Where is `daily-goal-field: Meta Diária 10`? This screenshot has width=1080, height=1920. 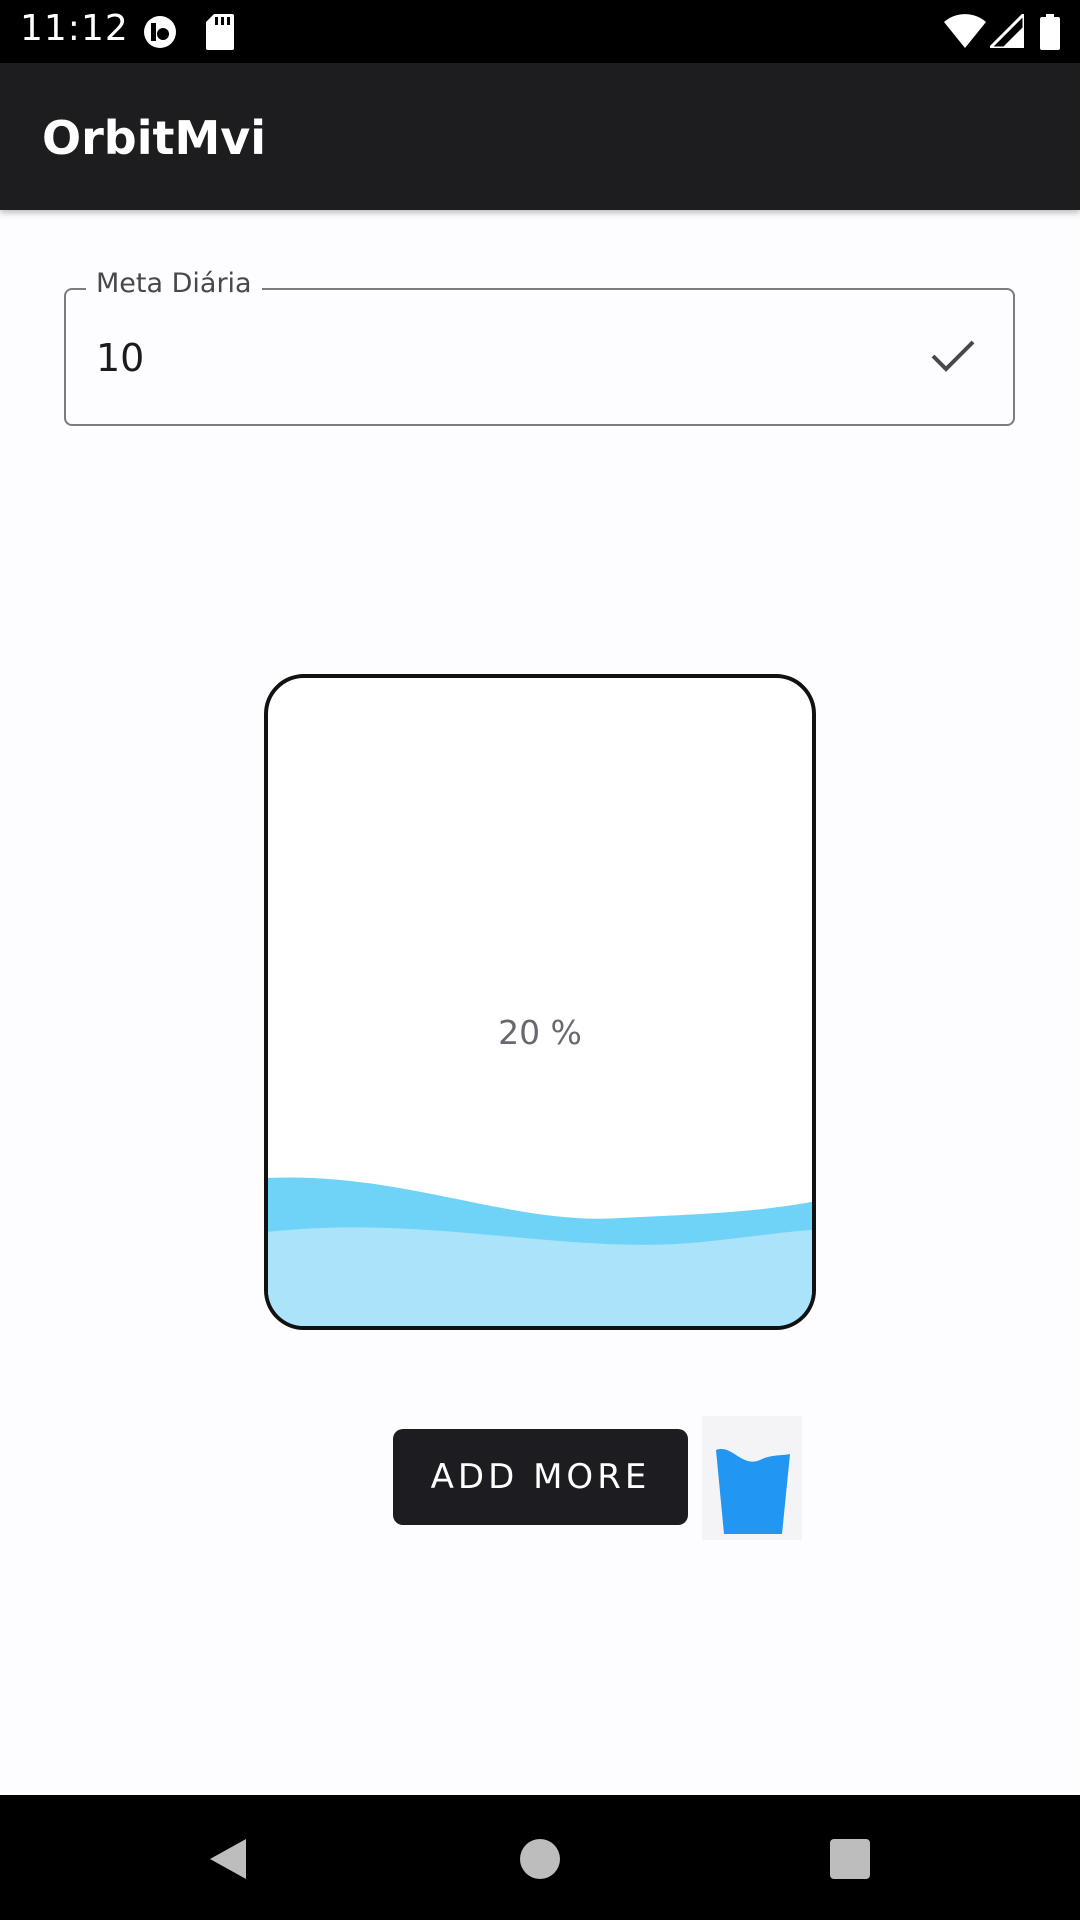 daily-goal-field: Meta Diária 10 is located at coordinates (539, 347).